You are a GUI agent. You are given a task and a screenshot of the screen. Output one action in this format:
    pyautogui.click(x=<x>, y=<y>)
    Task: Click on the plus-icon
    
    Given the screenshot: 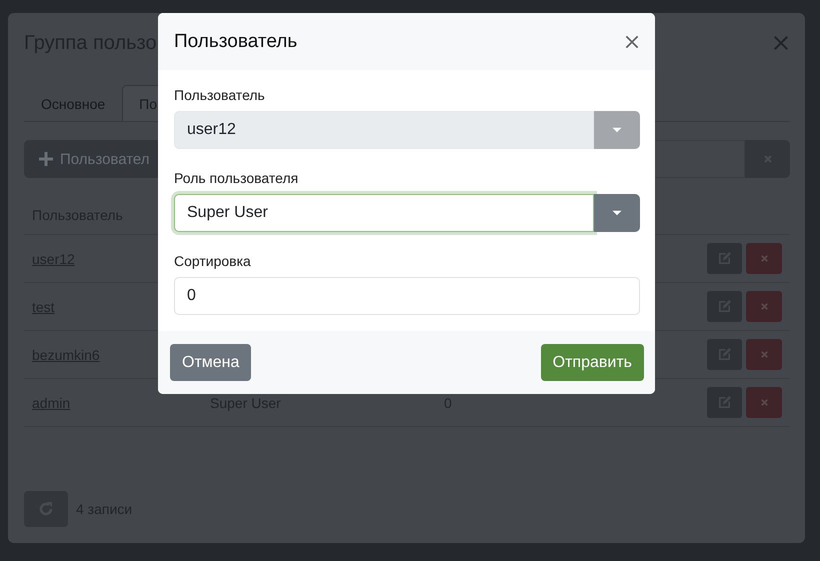 What is the action you would take?
    pyautogui.click(x=46, y=159)
    